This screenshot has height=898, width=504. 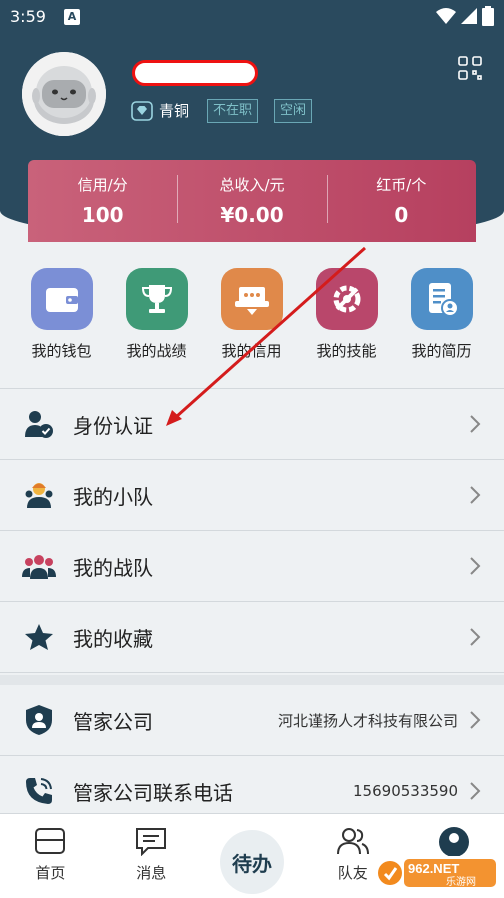 What do you see at coordinates (113, 567) in the screenshot?
I see `menu-team-label: 我的战队` at bounding box center [113, 567].